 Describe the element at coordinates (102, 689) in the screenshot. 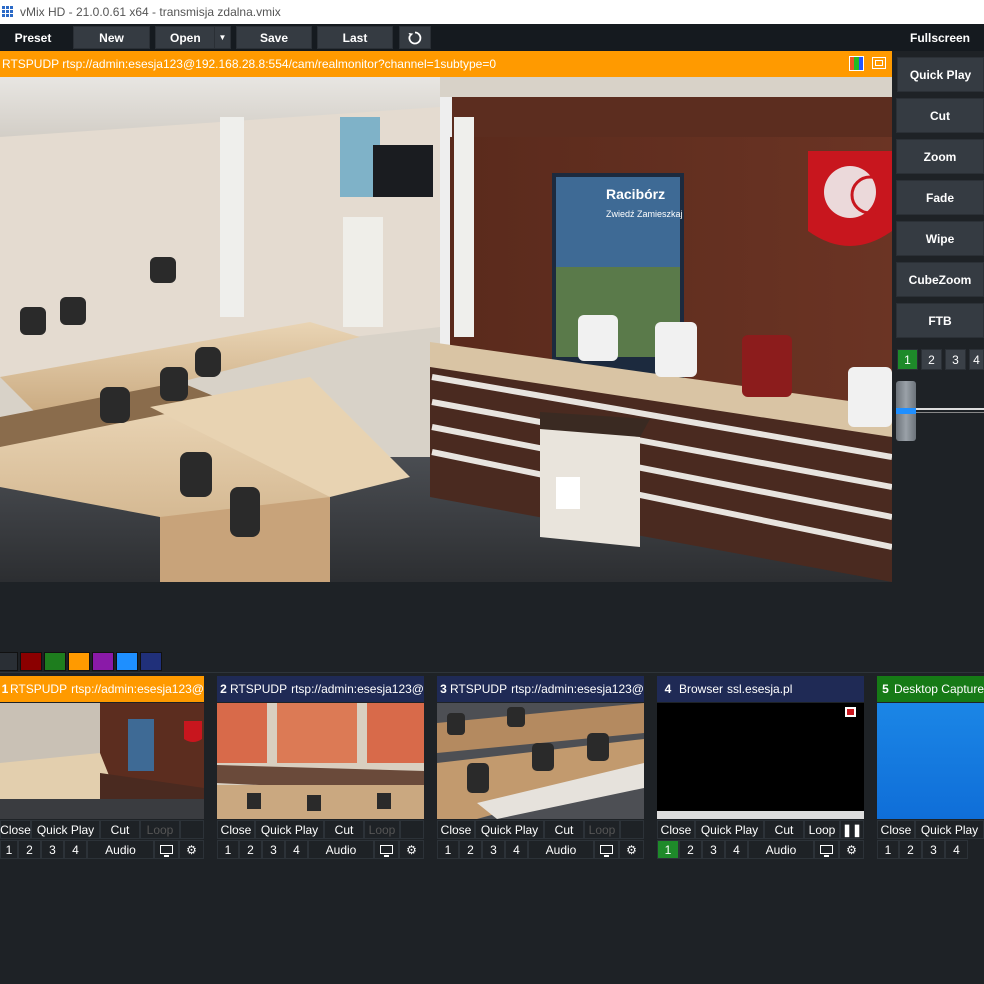

I see `input-header: 1 RTSPUDP rtsp://admin:esesja123@` at that location.